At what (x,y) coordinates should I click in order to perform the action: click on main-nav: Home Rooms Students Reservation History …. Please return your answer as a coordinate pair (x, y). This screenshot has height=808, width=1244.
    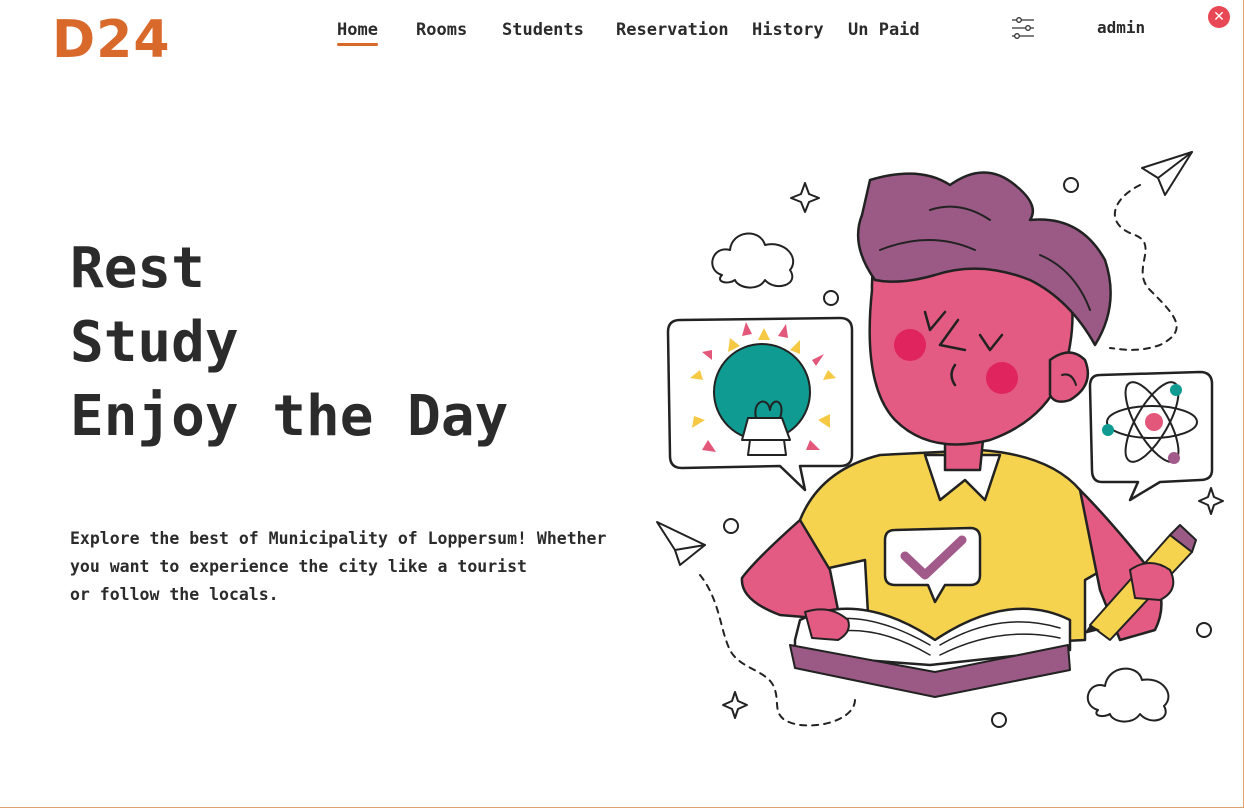
    Looking at the image, I should click on (622, 35).